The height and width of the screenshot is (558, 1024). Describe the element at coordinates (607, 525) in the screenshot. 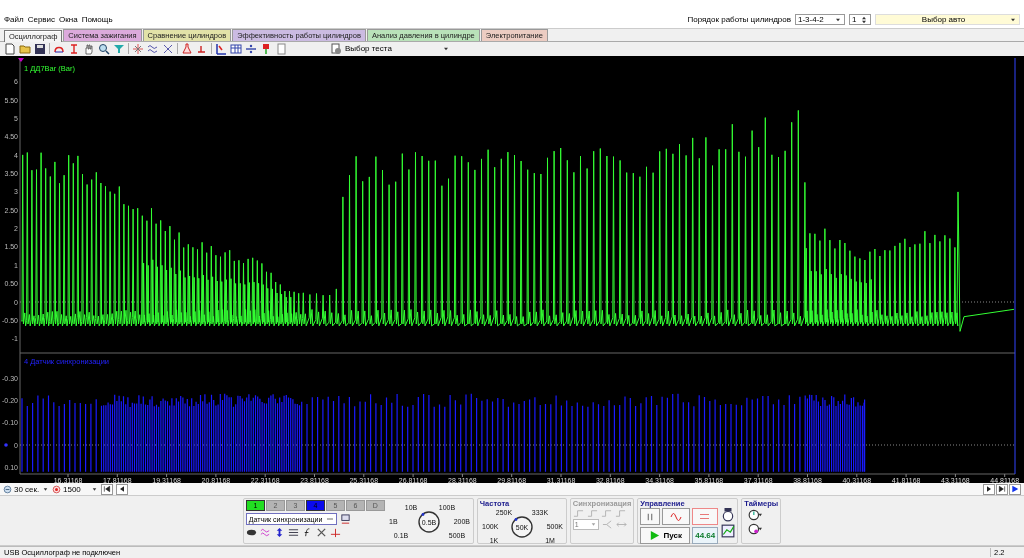

I see `split-icon` at that location.